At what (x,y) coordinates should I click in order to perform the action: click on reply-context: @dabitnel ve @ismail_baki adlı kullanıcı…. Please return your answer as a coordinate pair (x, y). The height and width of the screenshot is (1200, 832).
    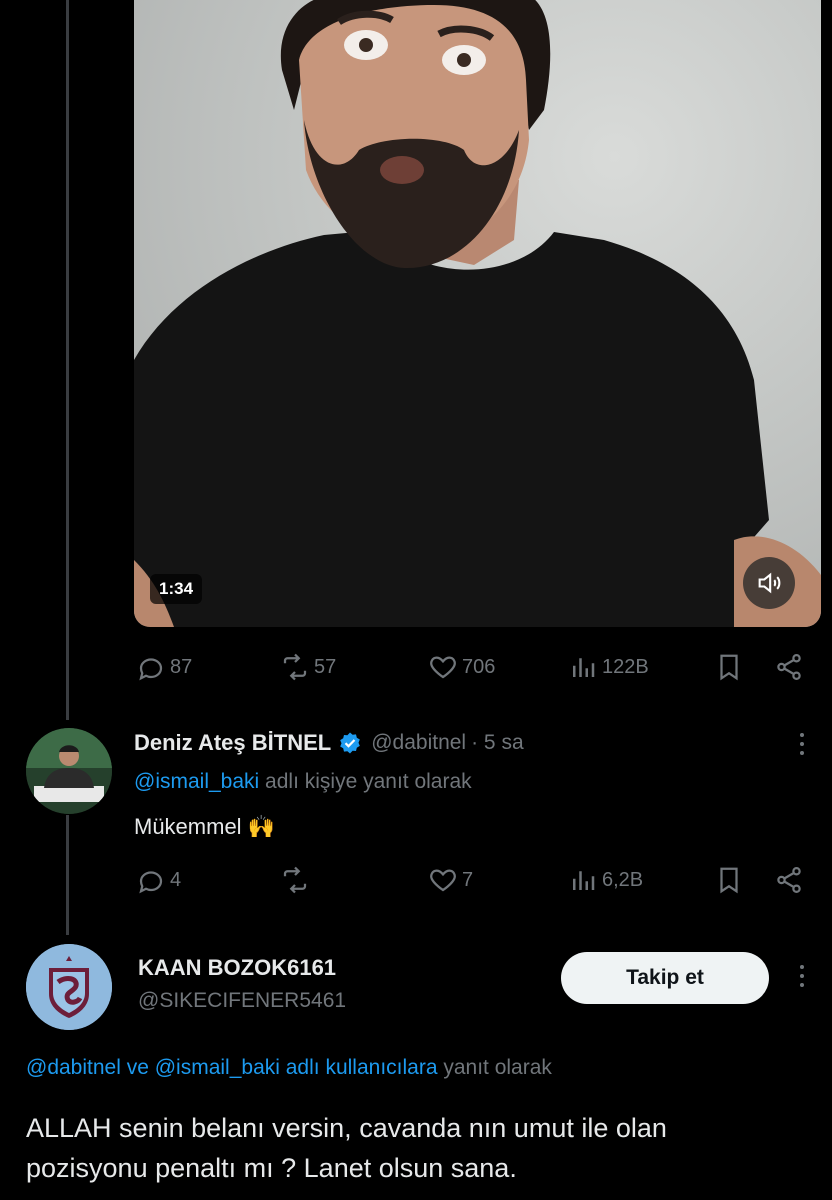
    Looking at the image, I should click on (289, 1068).